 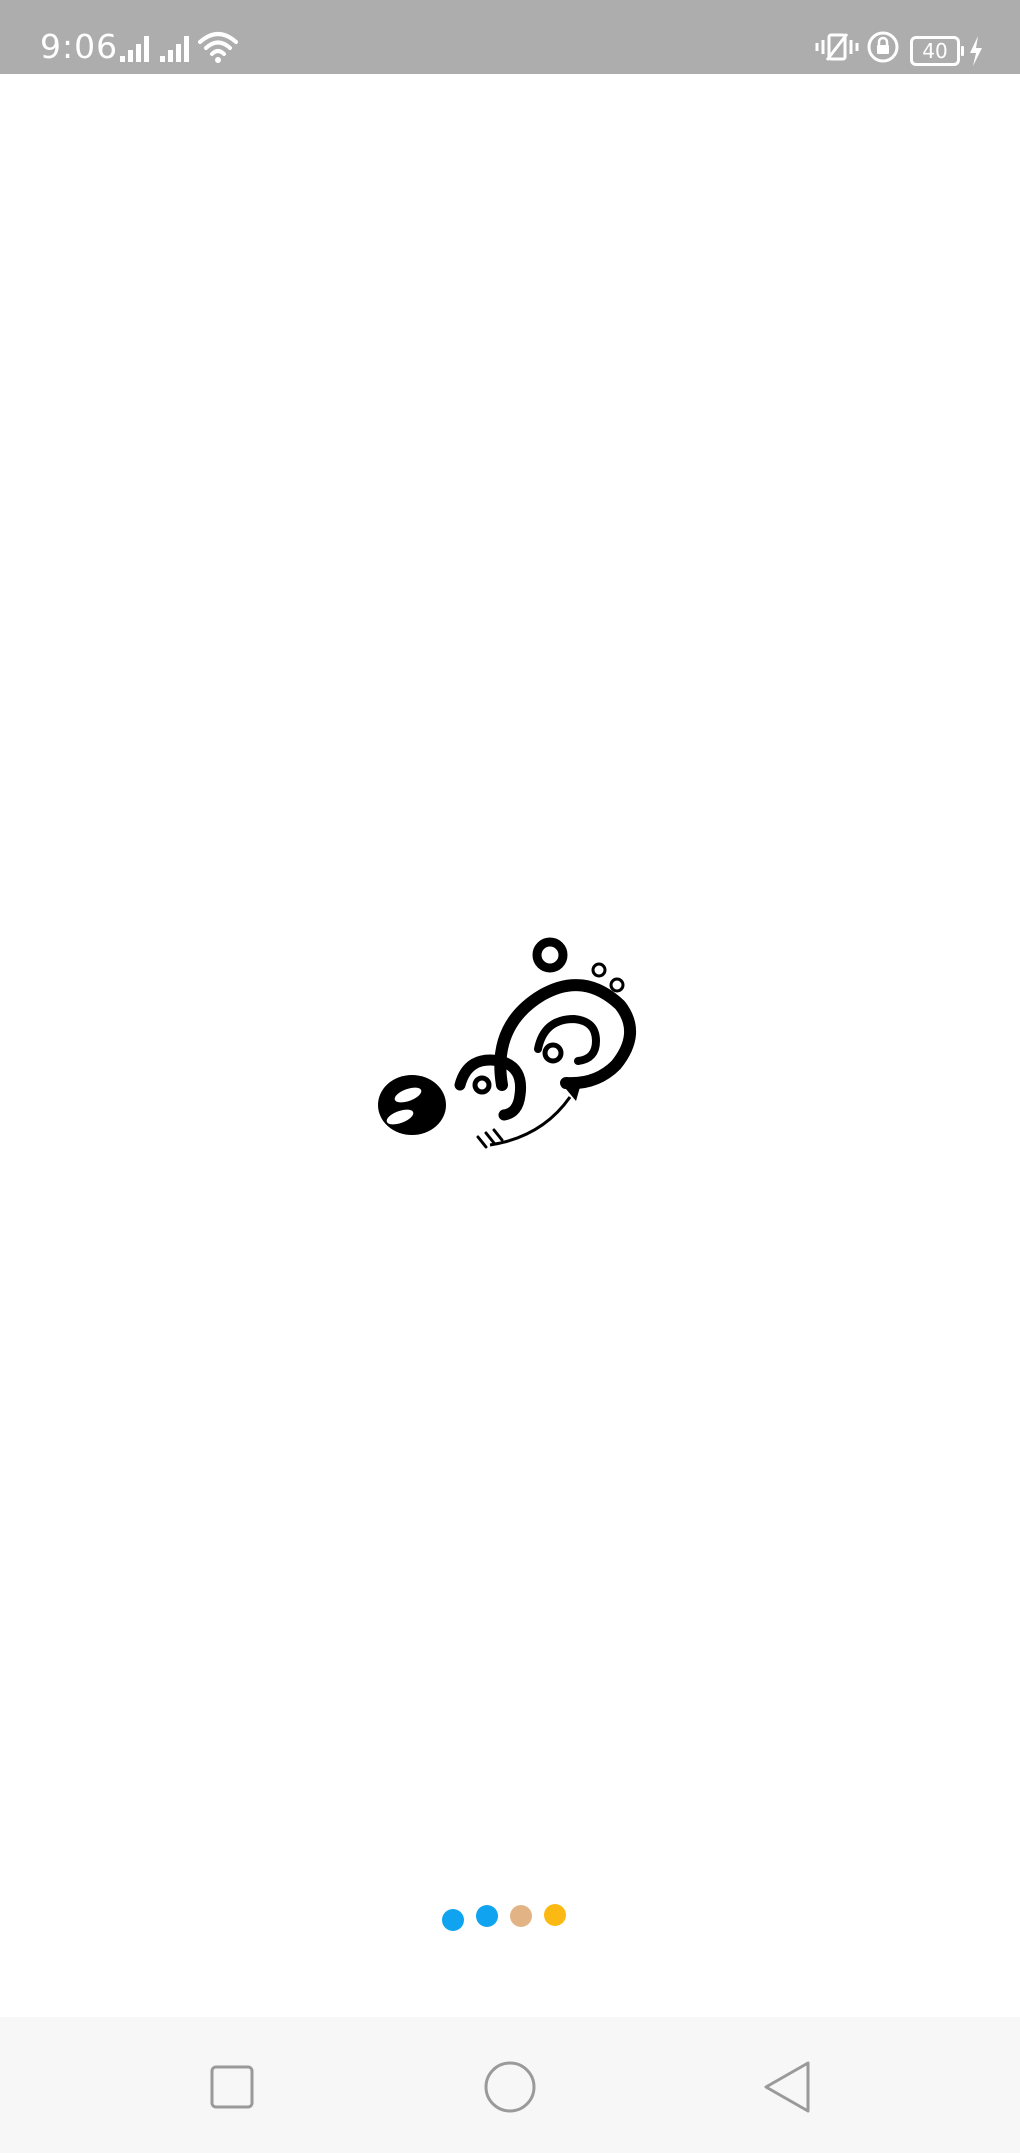 What do you see at coordinates (788, 2087) in the screenshot?
I see `back-icon` at bounding box center [788, 2087].